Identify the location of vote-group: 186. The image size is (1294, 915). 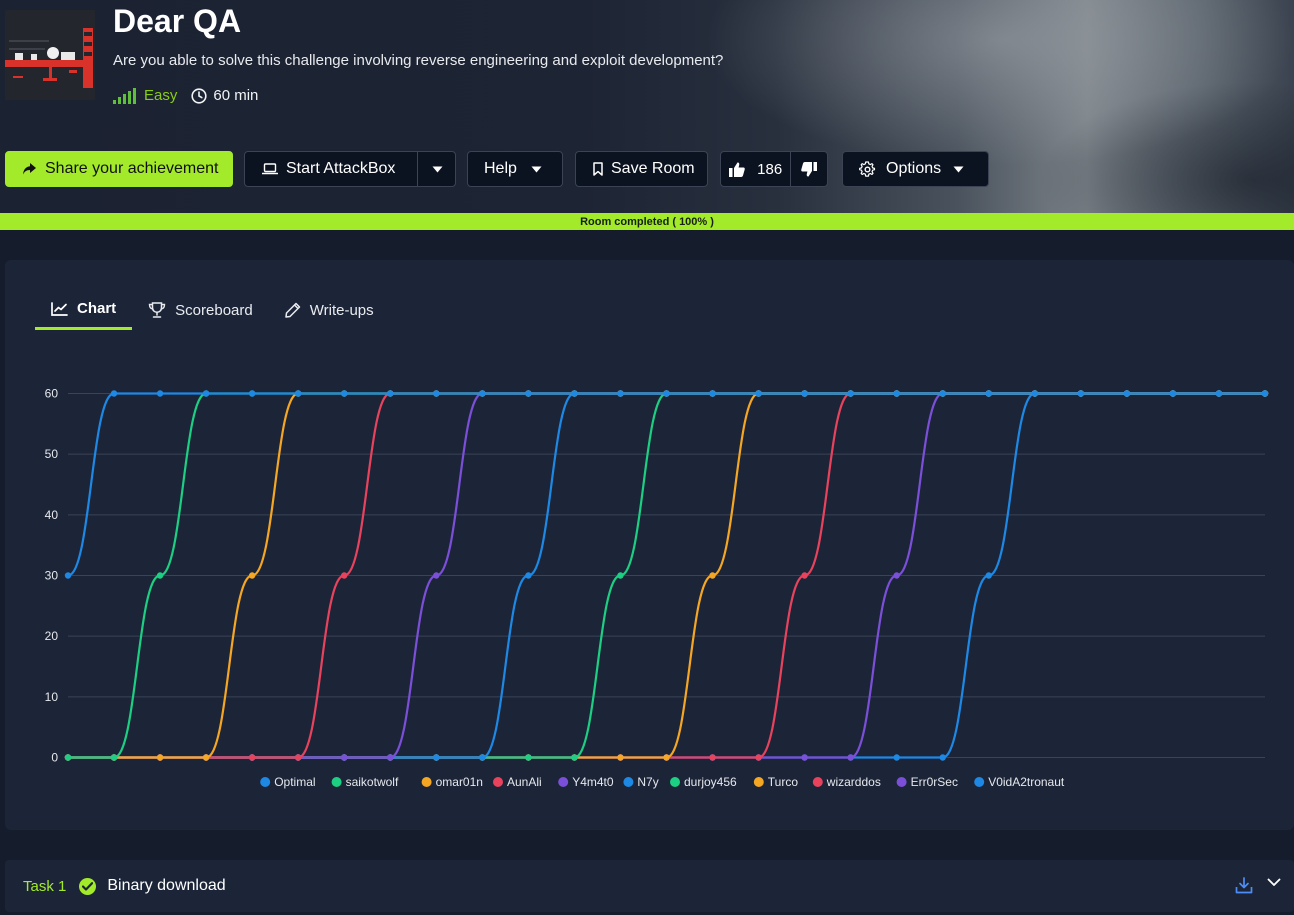
(774, 169).